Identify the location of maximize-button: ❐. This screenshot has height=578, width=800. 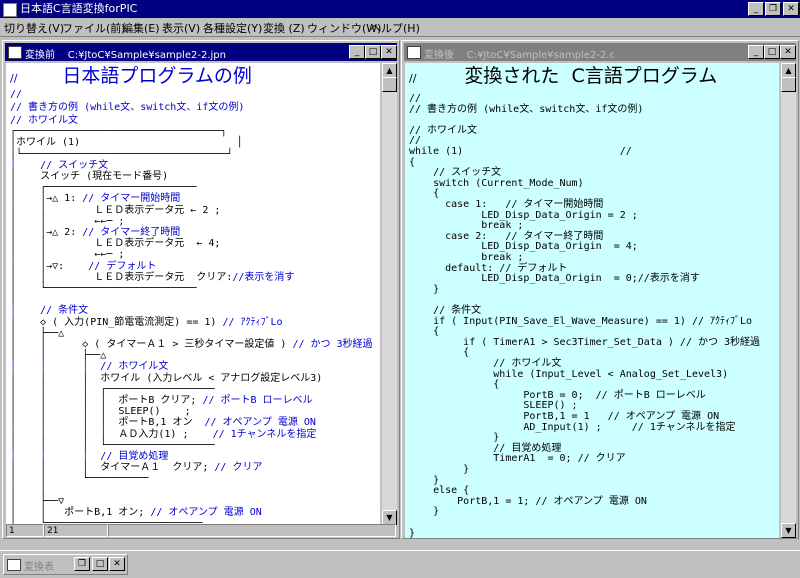
(773, 9).